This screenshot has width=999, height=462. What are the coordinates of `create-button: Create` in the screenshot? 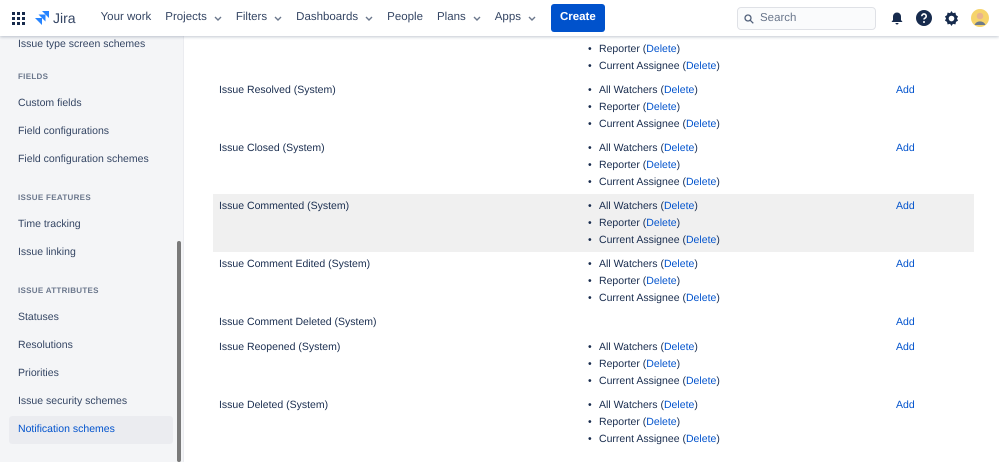 It's located at (577, 18).